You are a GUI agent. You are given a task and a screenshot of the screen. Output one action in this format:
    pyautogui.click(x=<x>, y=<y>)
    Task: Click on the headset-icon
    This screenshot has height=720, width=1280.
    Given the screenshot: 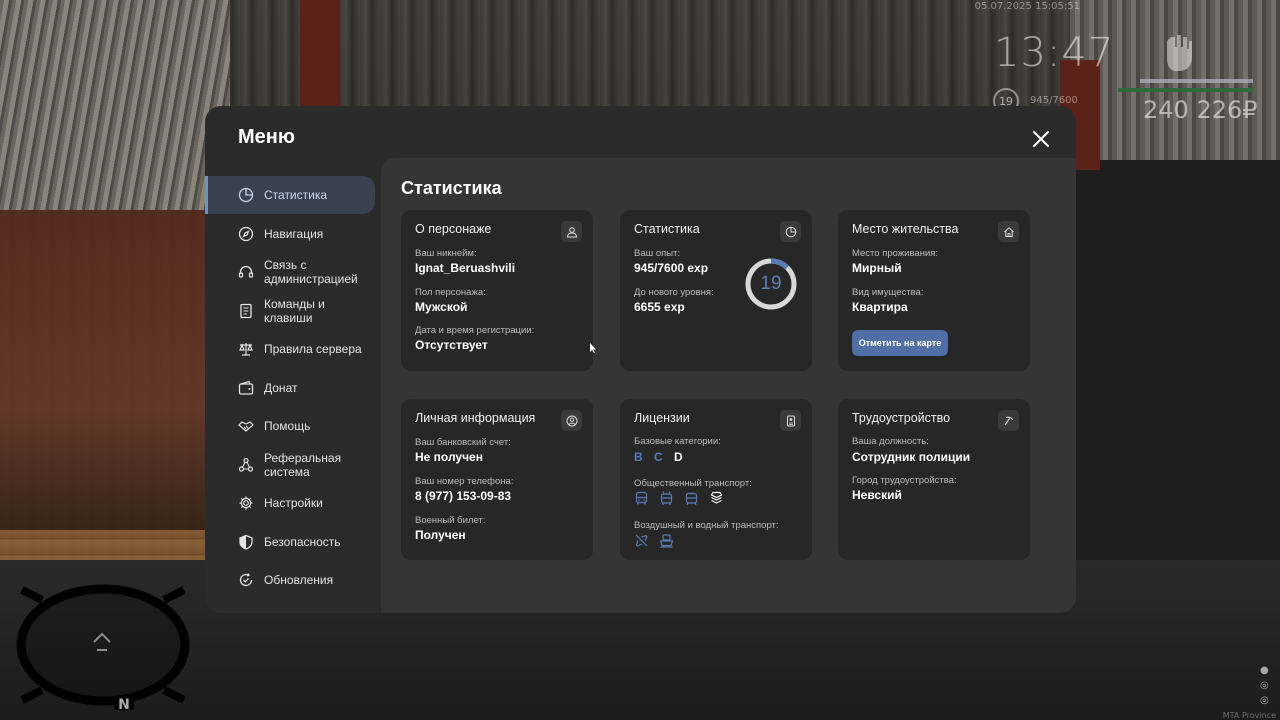 What is the action you would take?
    pyautogui.click(x=246, y=271)
    